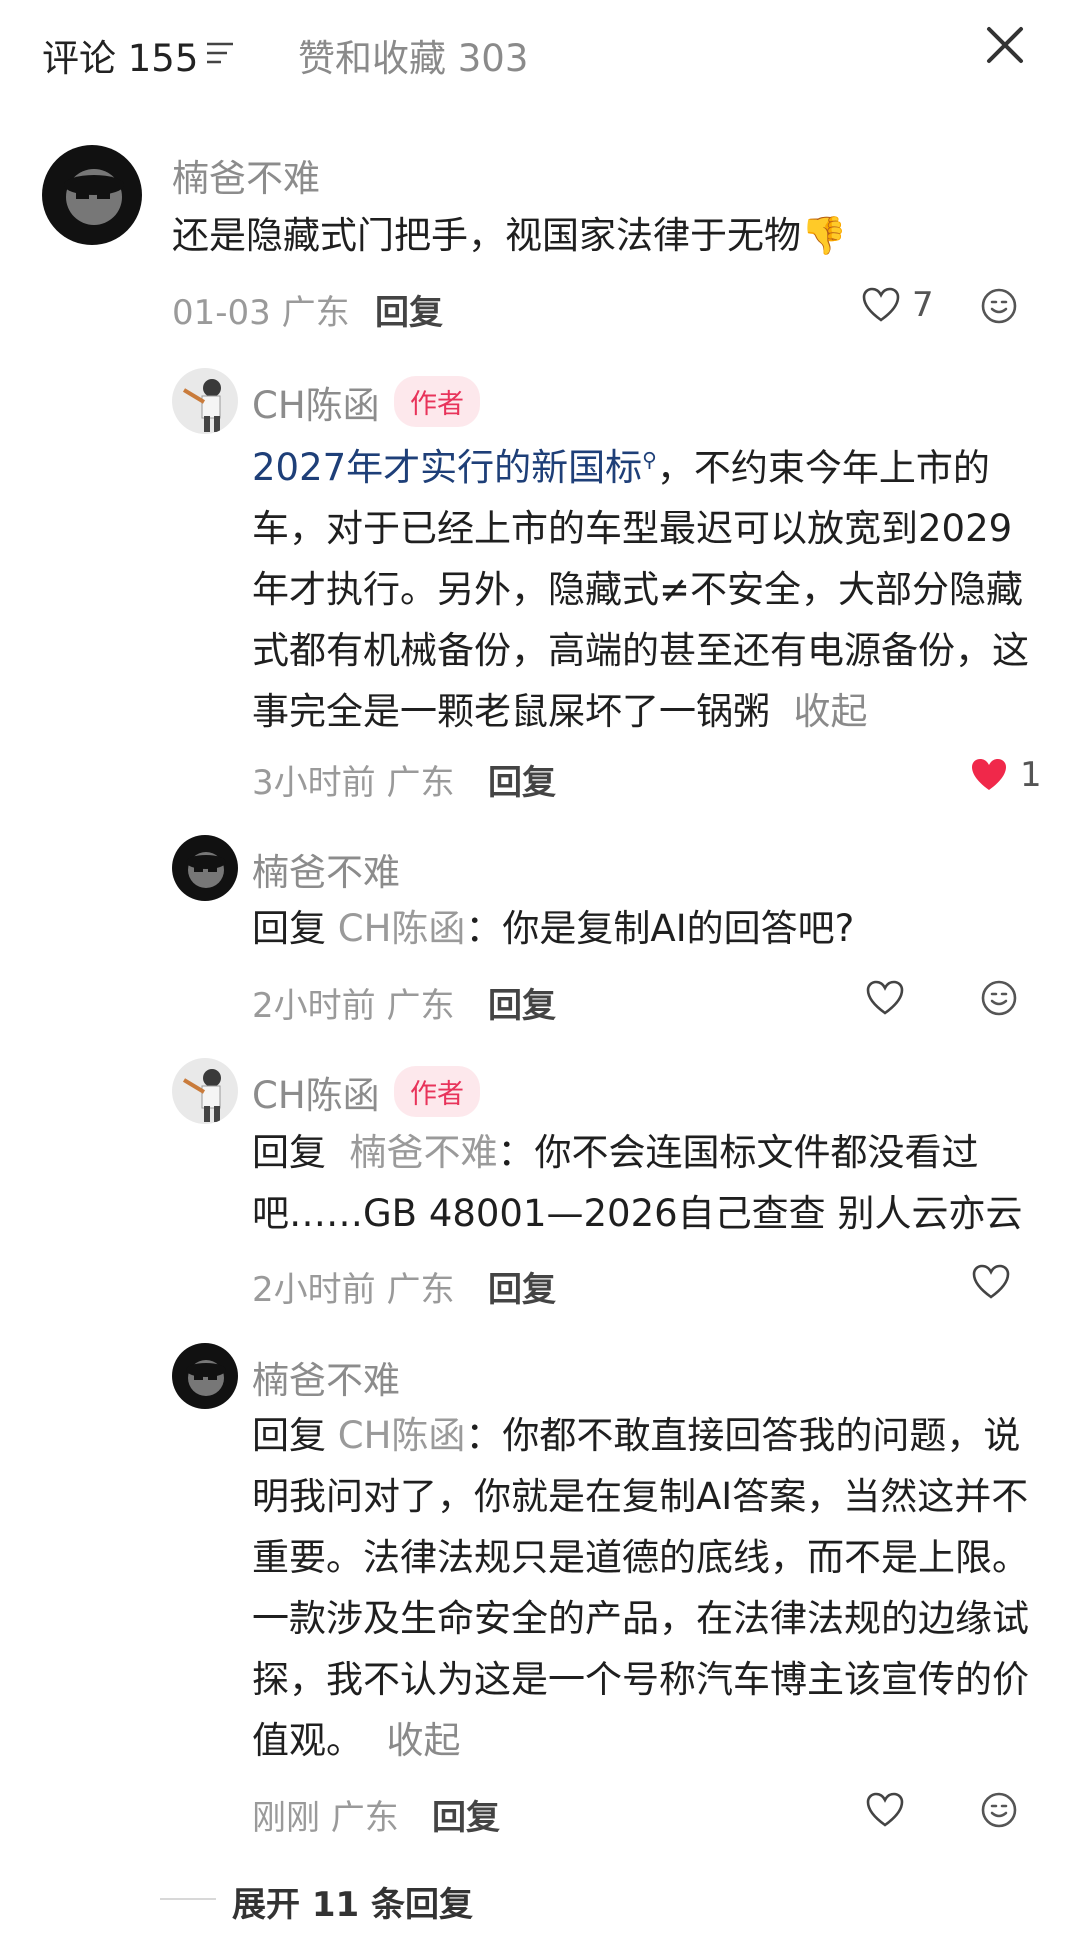 This screenshot has width=1080, height=1960. I want to click on heart-filled-icon, so click(989, 775).